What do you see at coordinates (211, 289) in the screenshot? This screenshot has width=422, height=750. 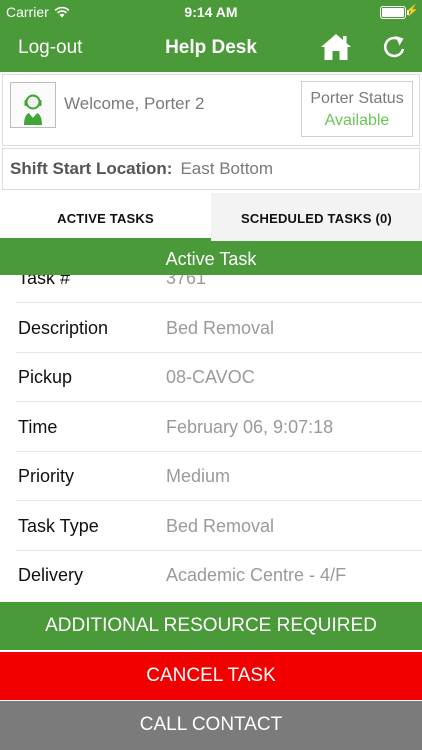 I see `list-item: Task # 3761` at bounding box center [211, 289].